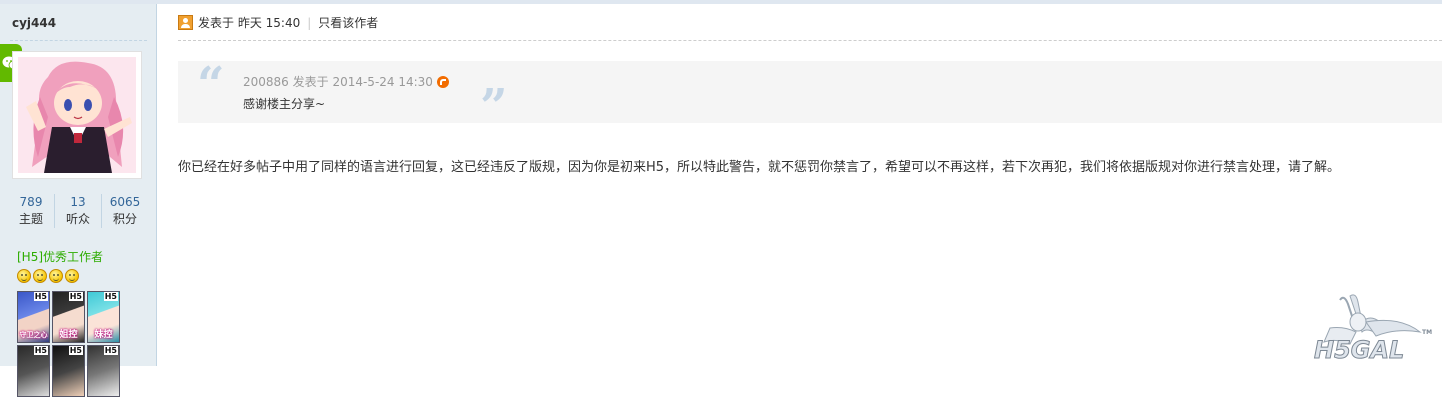 The height and width of the screenshot is (397, 1442). I want to click on badge-caption: 妹控, so click(103, 335).